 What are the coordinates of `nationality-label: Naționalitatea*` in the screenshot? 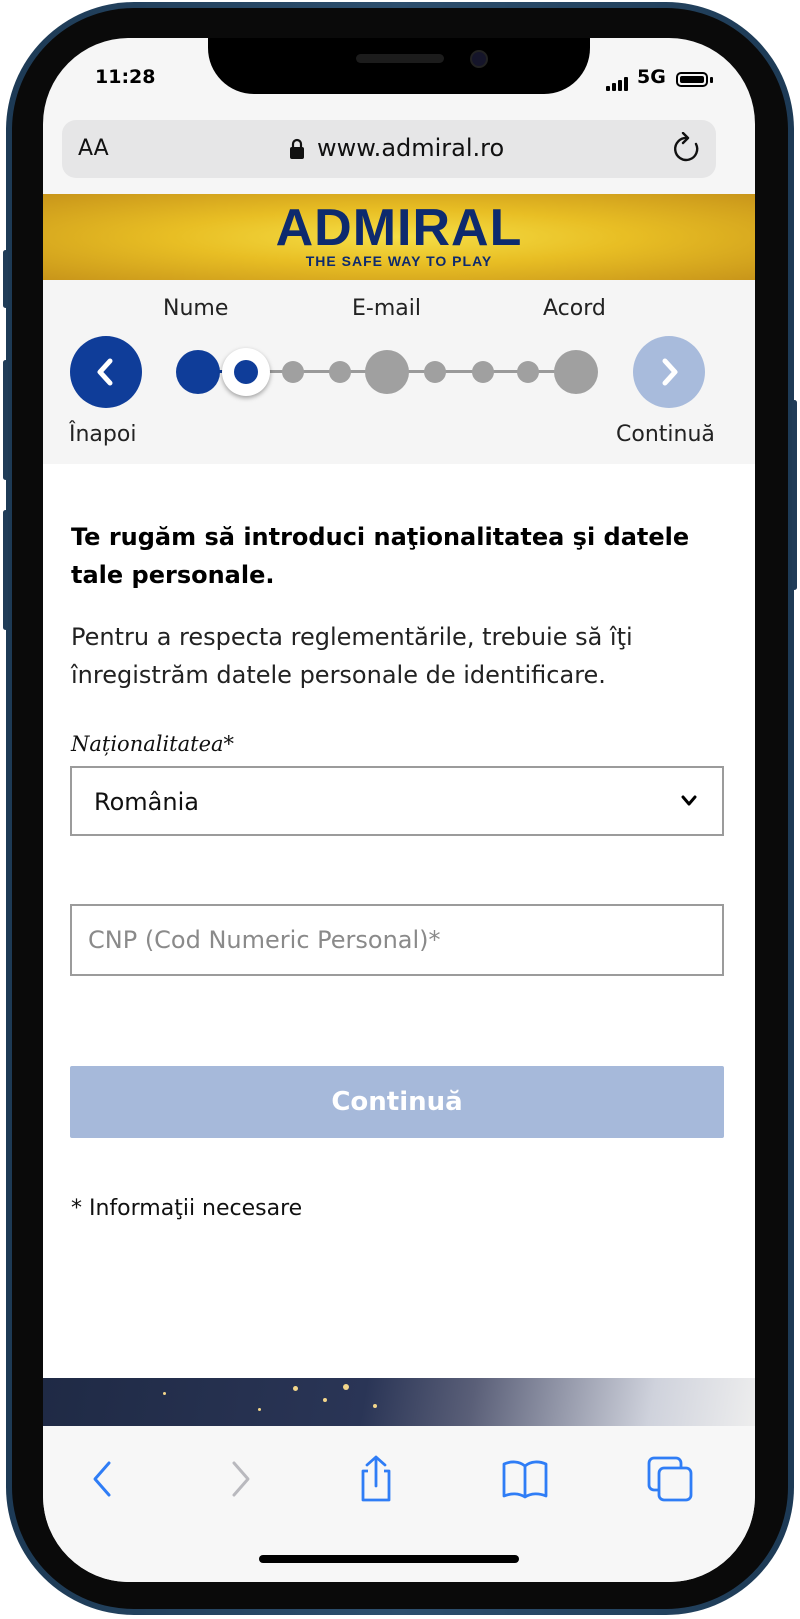 It's located at (153, 744).